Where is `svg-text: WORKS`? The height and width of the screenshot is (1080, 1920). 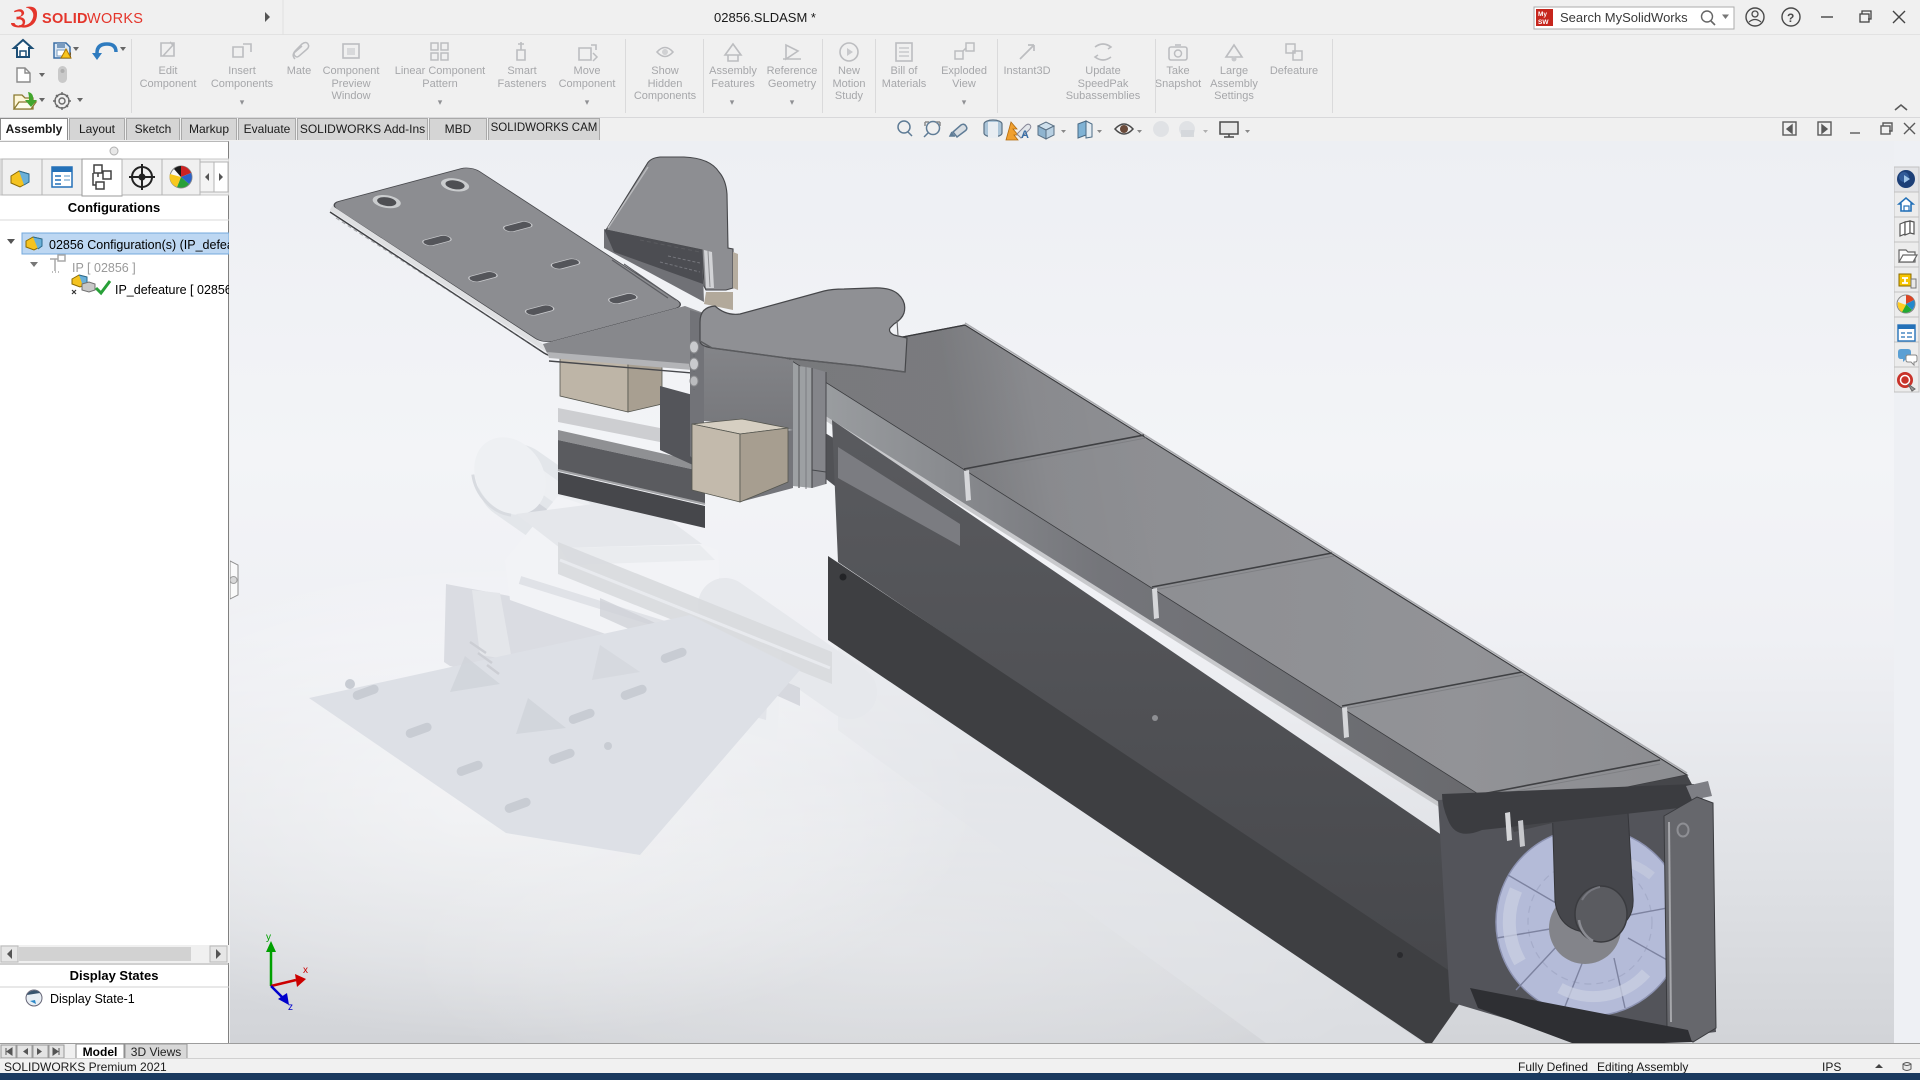
svg-text: WORKS is located at coordinates (115, 19).